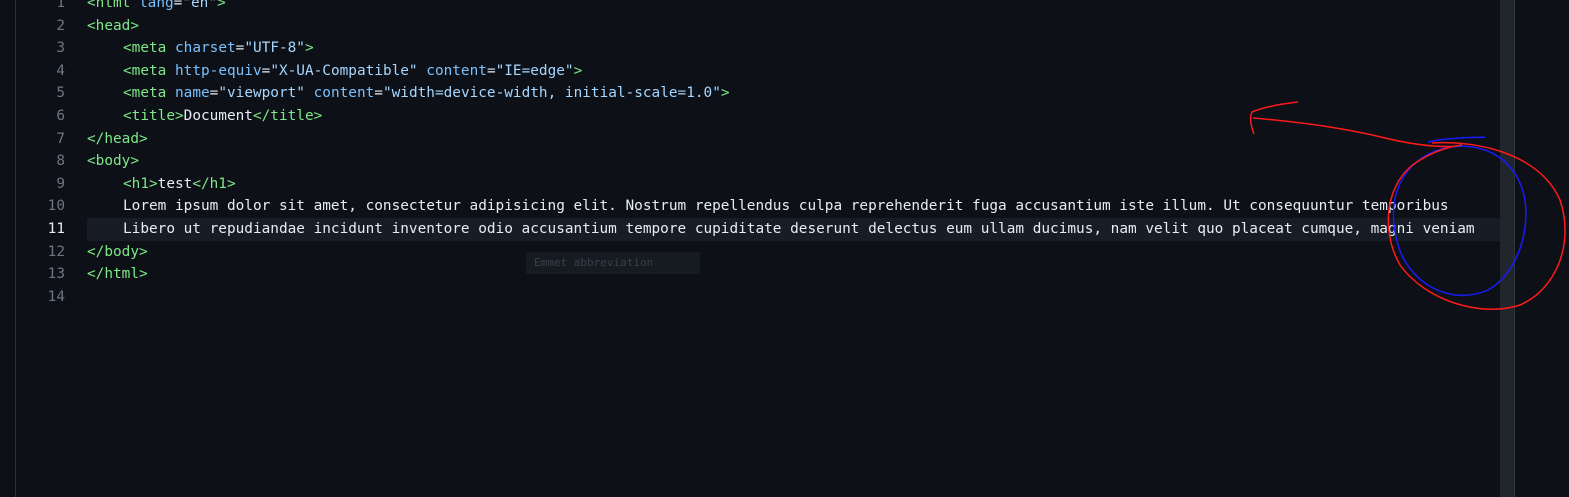 The image size is (1569, 497). Describe the element at coordinates (274, 48) in the screenshot. I see `attr-value: "UTF-8"` at that location.